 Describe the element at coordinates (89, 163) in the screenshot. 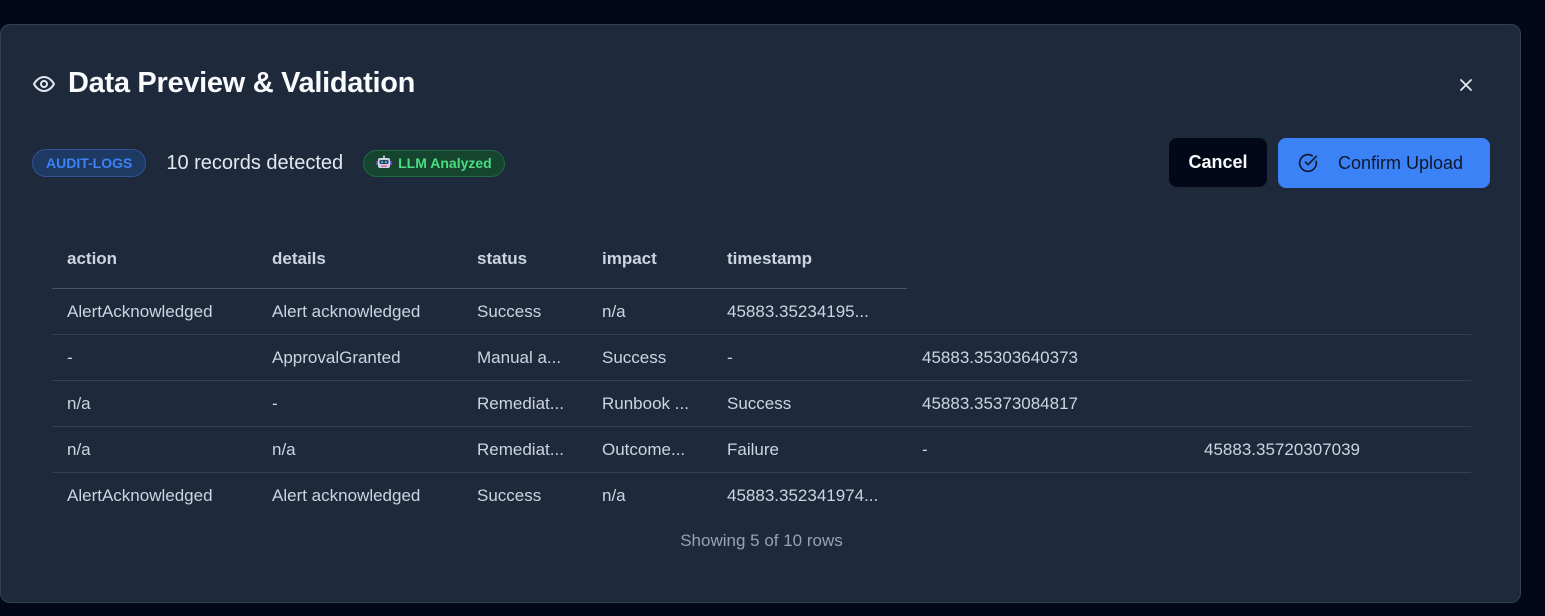

I see `dataset-type-badge: AUDIT-LOGS` at that location.